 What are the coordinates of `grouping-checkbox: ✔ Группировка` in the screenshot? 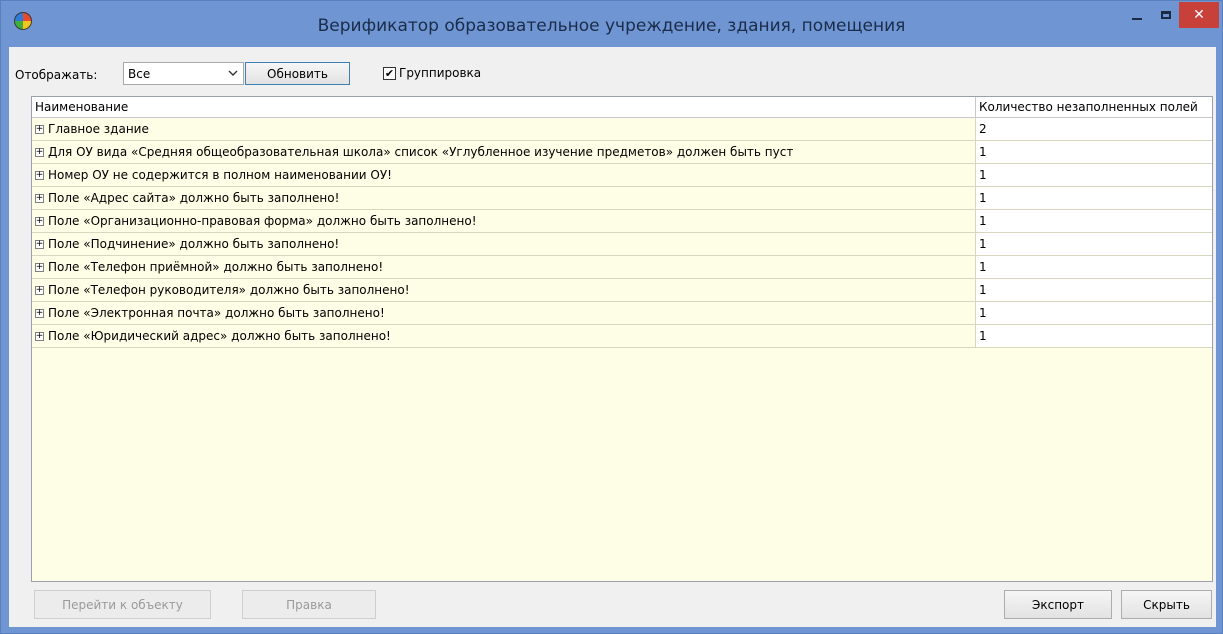 It's located at (432, 73).